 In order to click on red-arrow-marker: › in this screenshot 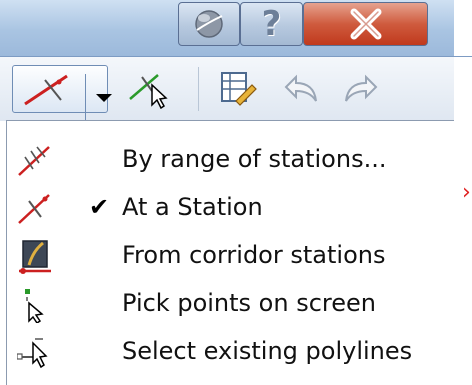, I will do `click(466, 192)`.